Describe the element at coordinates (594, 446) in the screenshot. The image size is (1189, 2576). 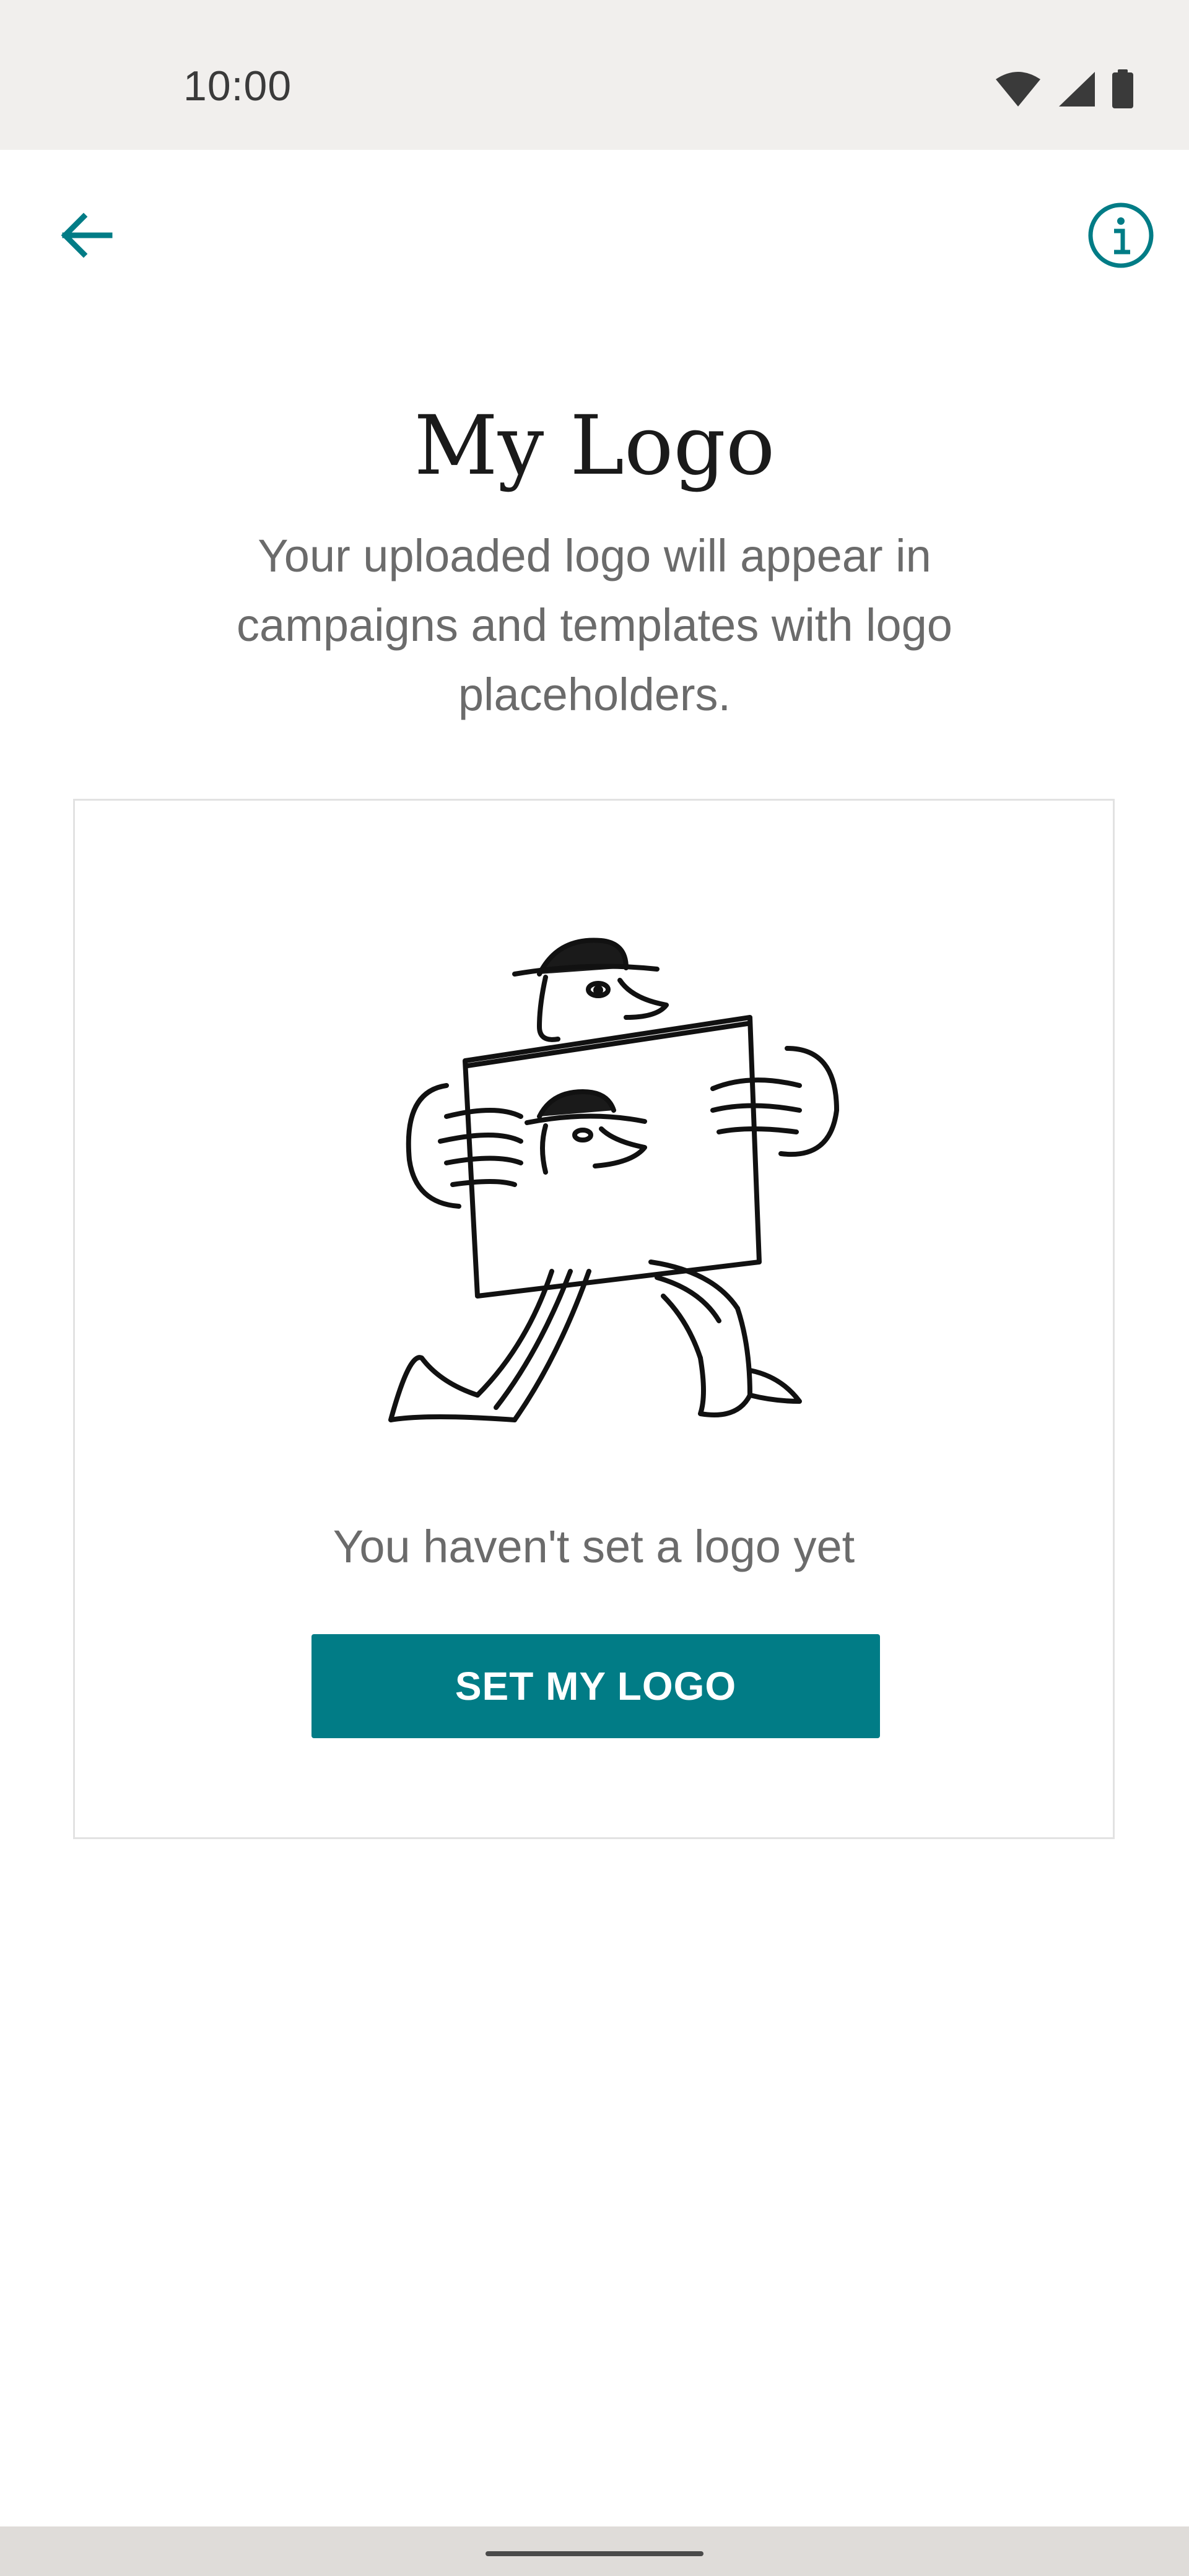
I see `page-title: My Logo` at that location.